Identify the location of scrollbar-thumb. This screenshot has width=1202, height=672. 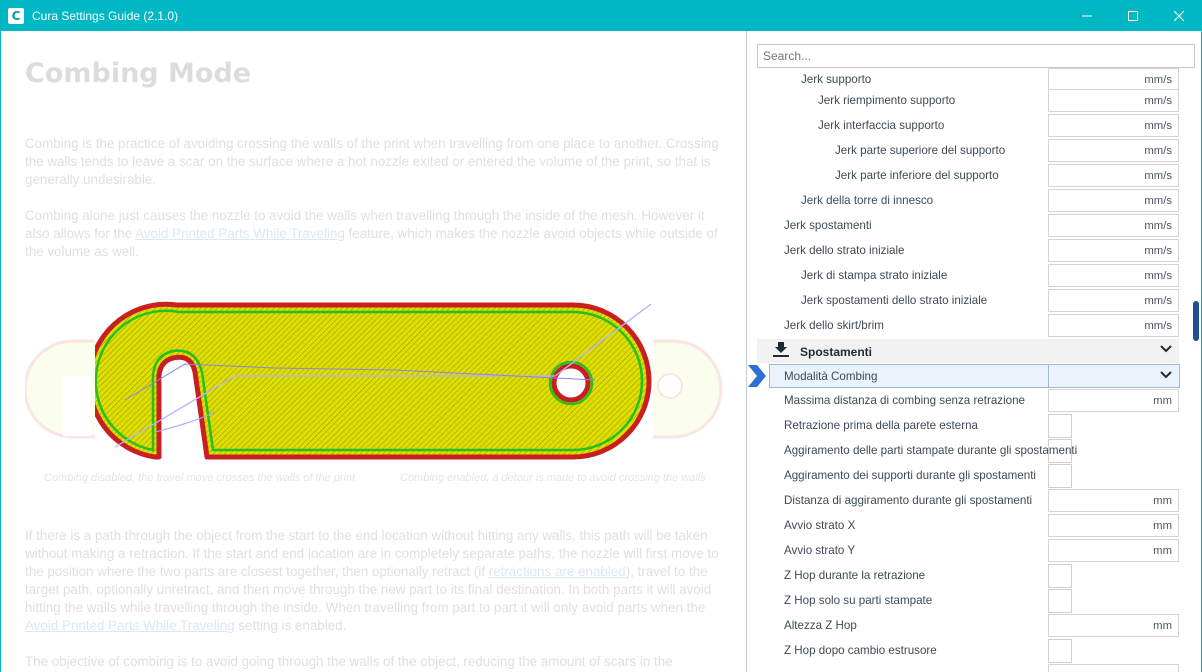
(1196, 321).